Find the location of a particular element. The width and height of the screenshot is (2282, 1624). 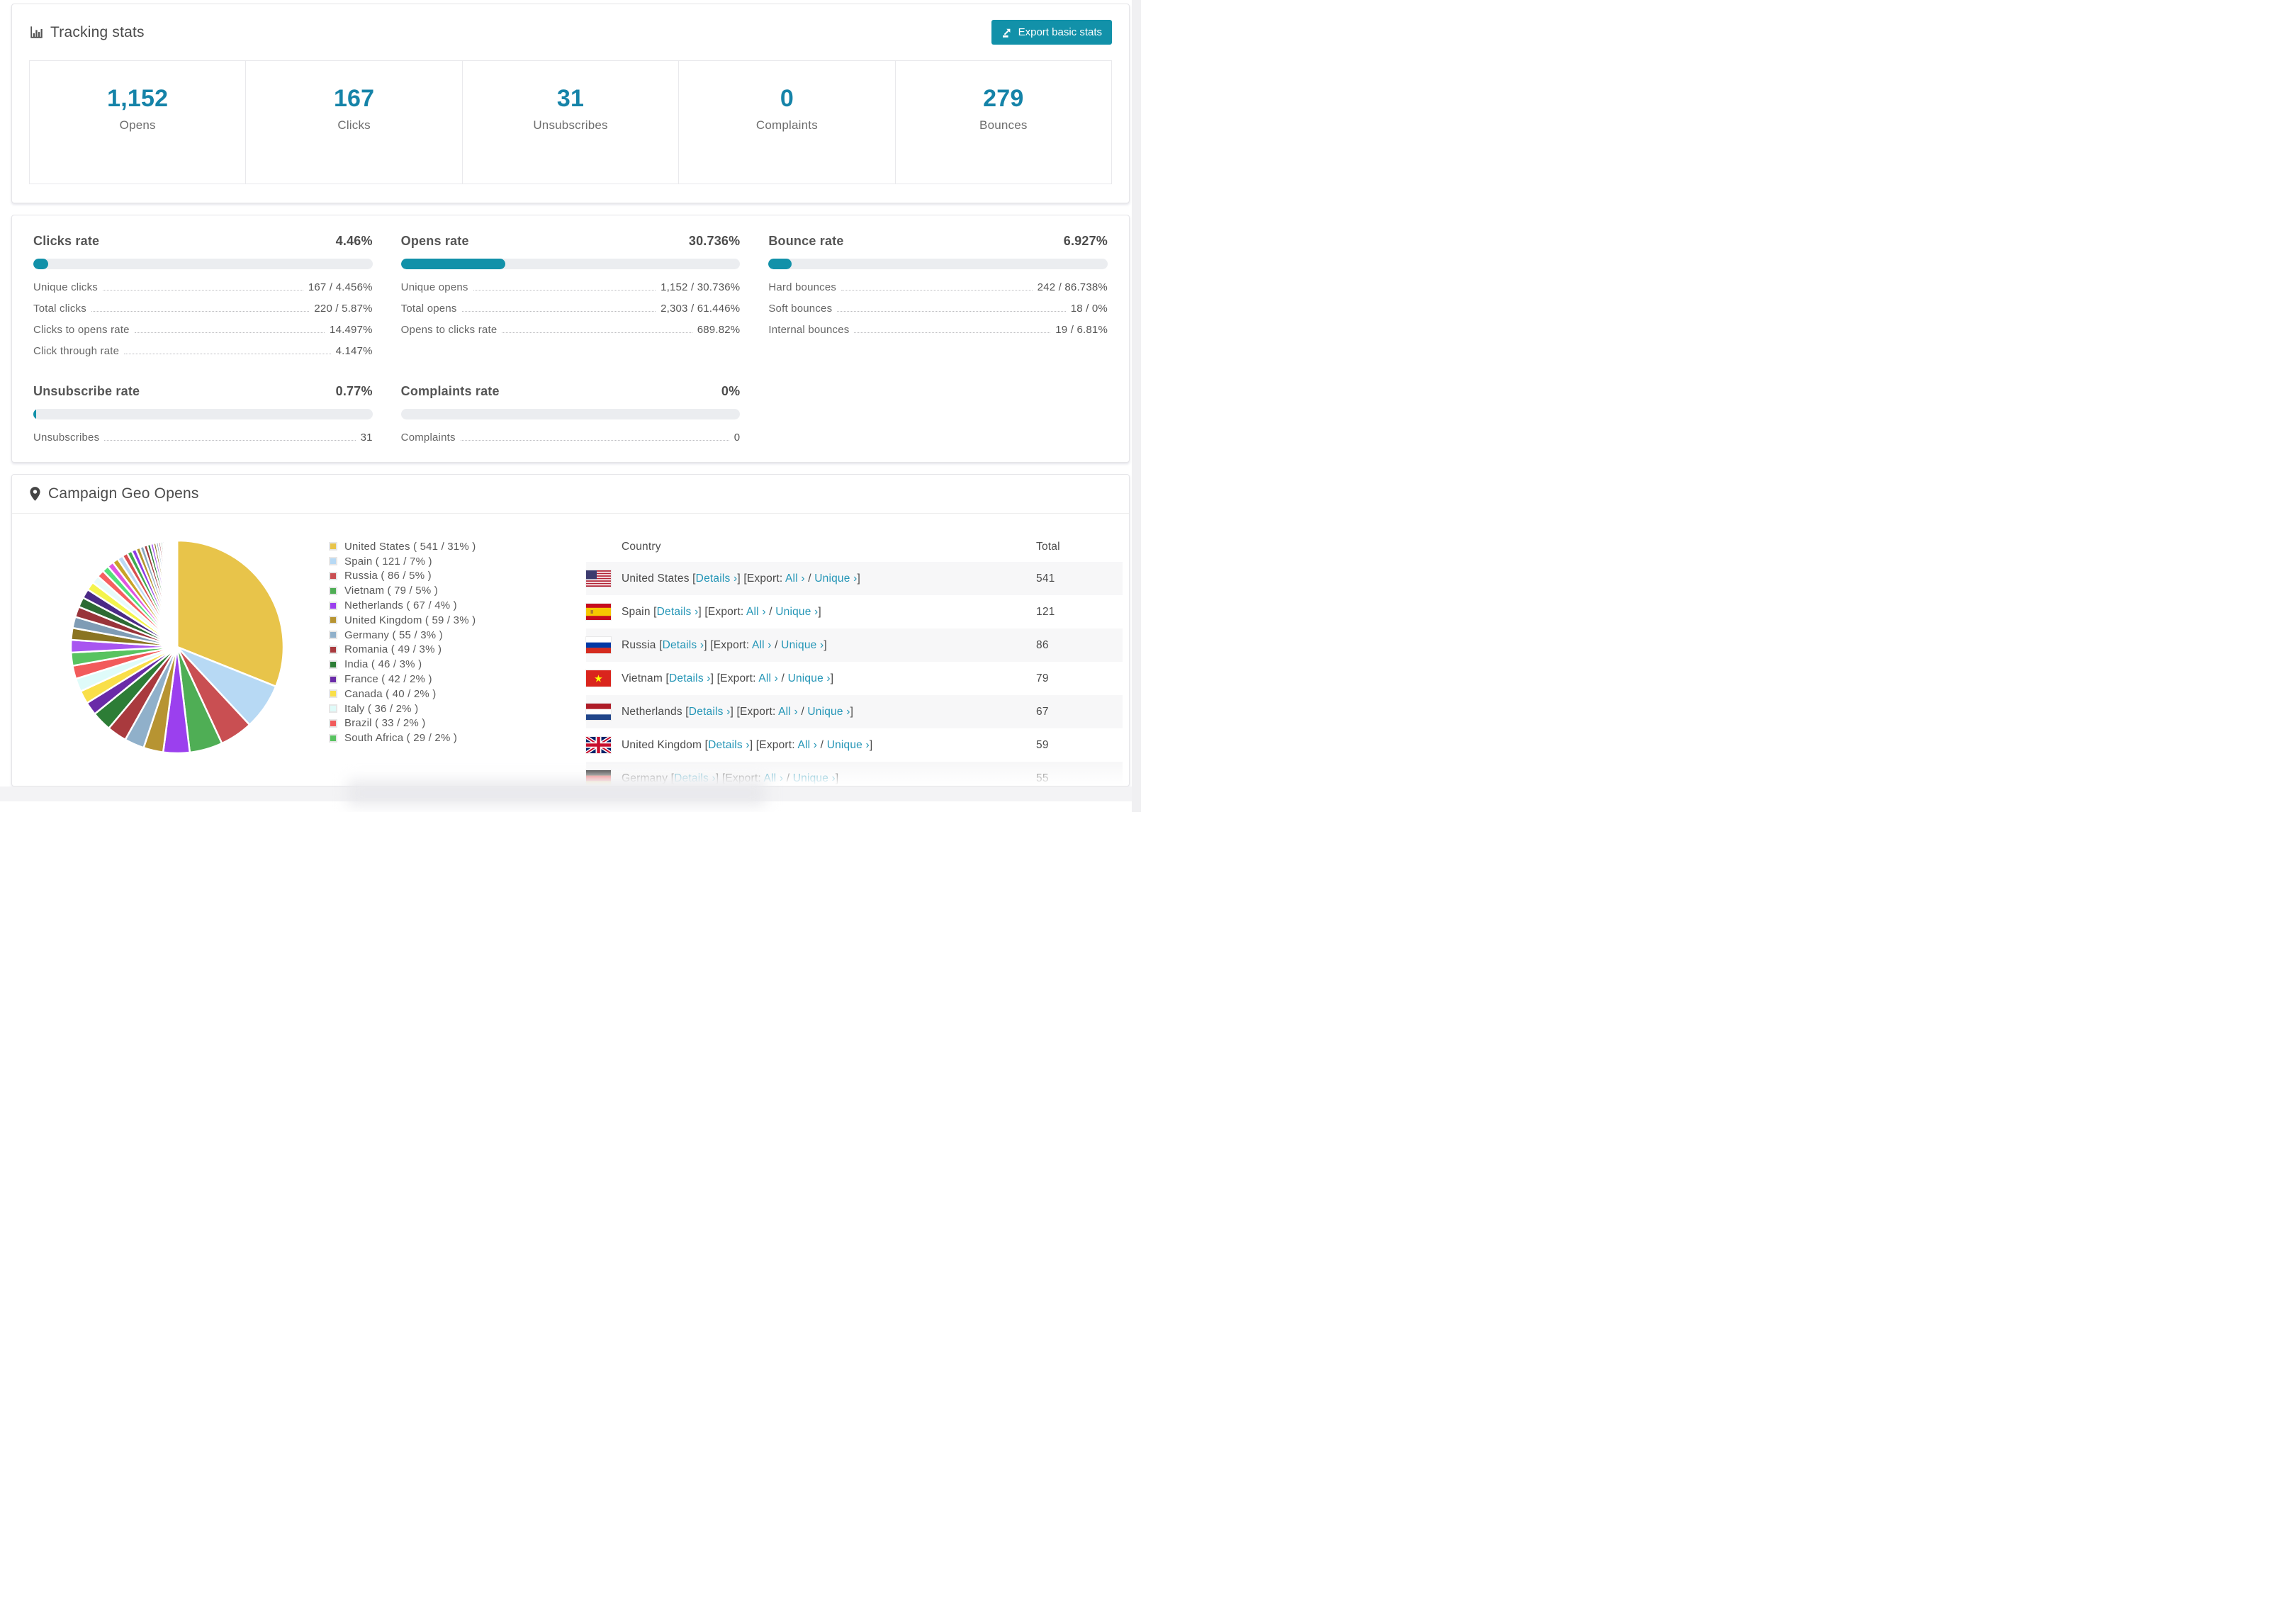

country-flag-icon: ★ is located at coordinates (598, 678).